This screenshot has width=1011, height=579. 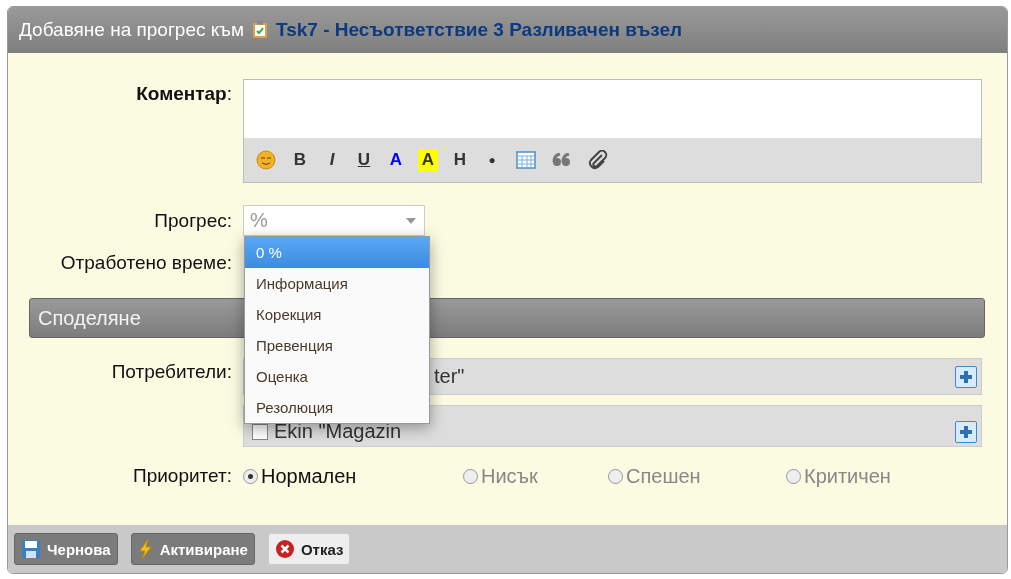 What do you see at coordinates (132, 30) in the screenshot?
I see `window-title: Добавяне на прогрес към` at bounding box center [132, 30].